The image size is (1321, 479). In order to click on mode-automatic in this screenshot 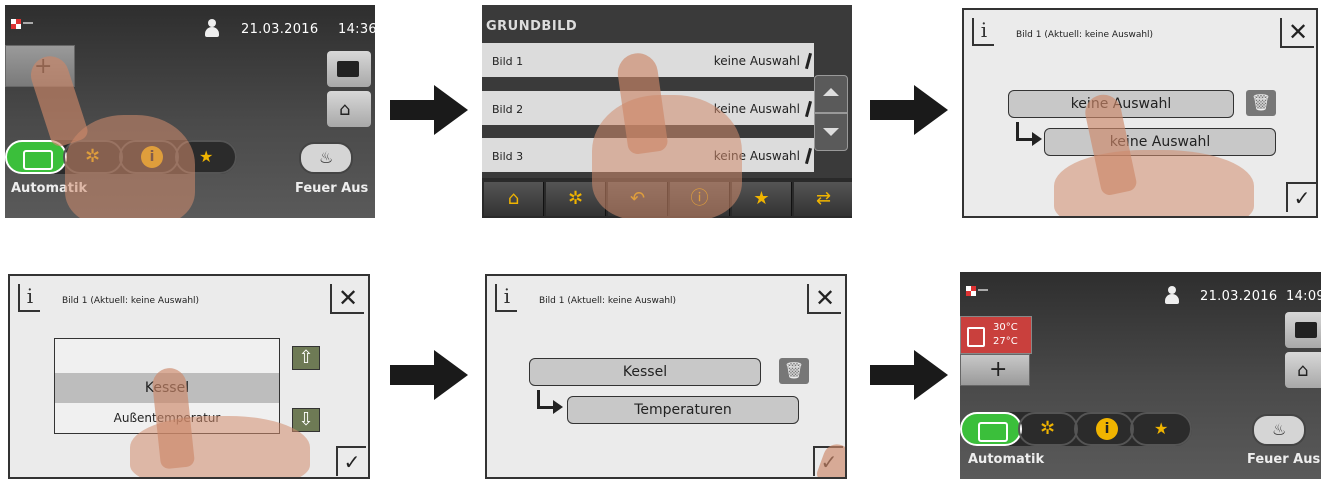, I will do `click(991, 429)`.